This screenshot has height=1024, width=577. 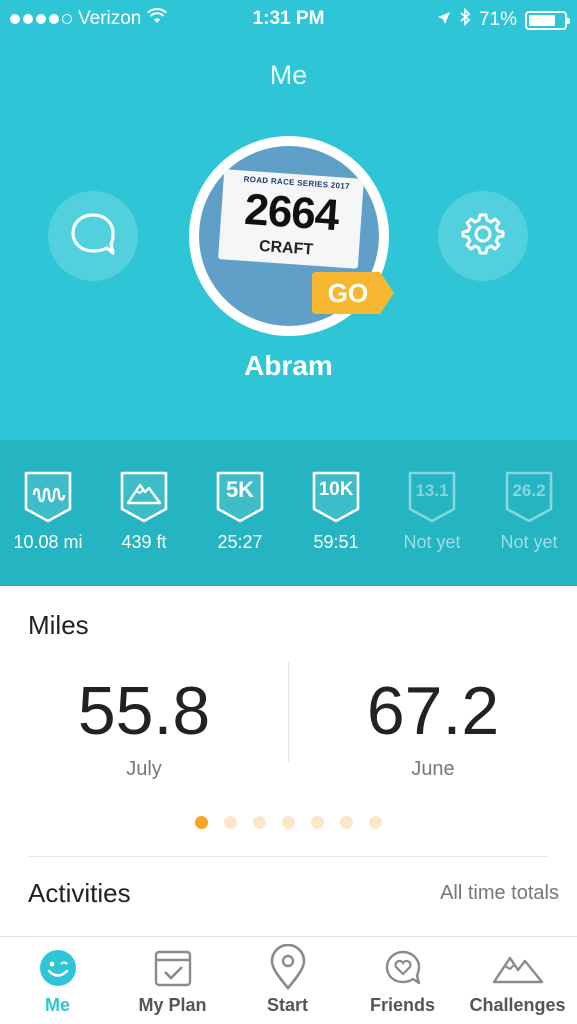 I want to click on record-value: 25:27, so click(x=240, y=542).